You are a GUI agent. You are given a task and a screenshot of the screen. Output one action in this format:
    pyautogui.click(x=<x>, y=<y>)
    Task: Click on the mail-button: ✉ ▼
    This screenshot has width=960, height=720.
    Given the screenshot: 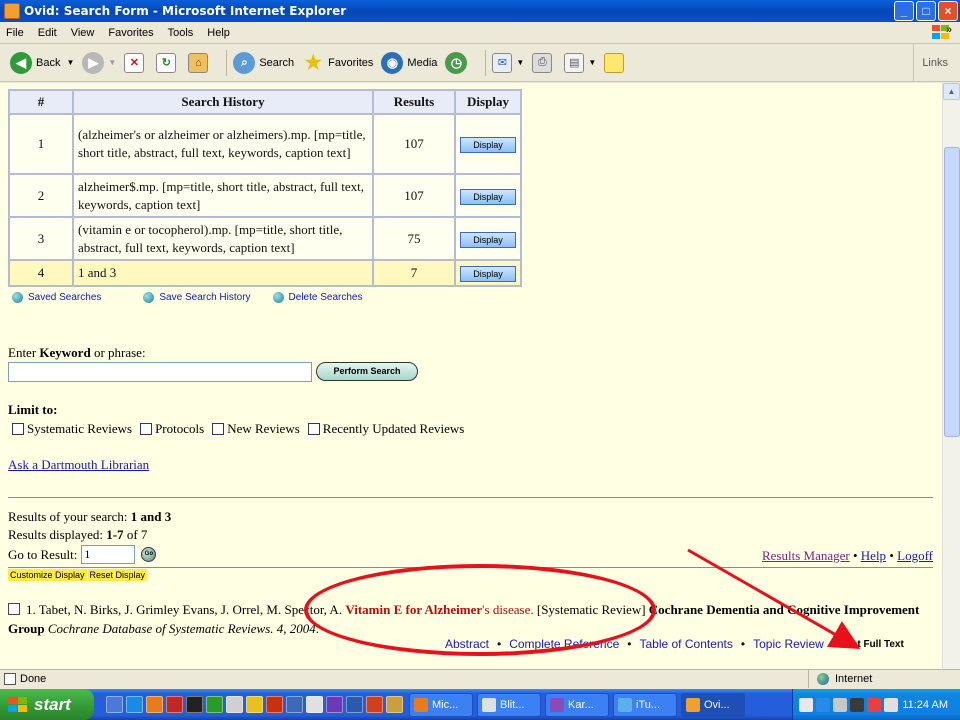 What is the action you would take?
    pyautogui.click(x=508, y=62)
    